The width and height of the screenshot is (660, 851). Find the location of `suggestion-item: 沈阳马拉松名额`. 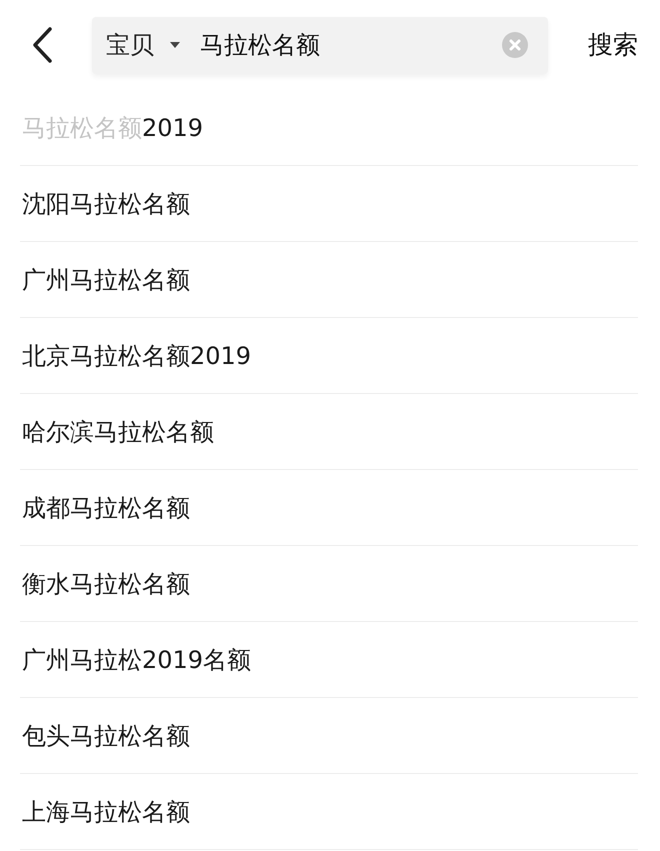

suggestion-item: 沈阳马拉松名额 is located at coordinates (106, 204).